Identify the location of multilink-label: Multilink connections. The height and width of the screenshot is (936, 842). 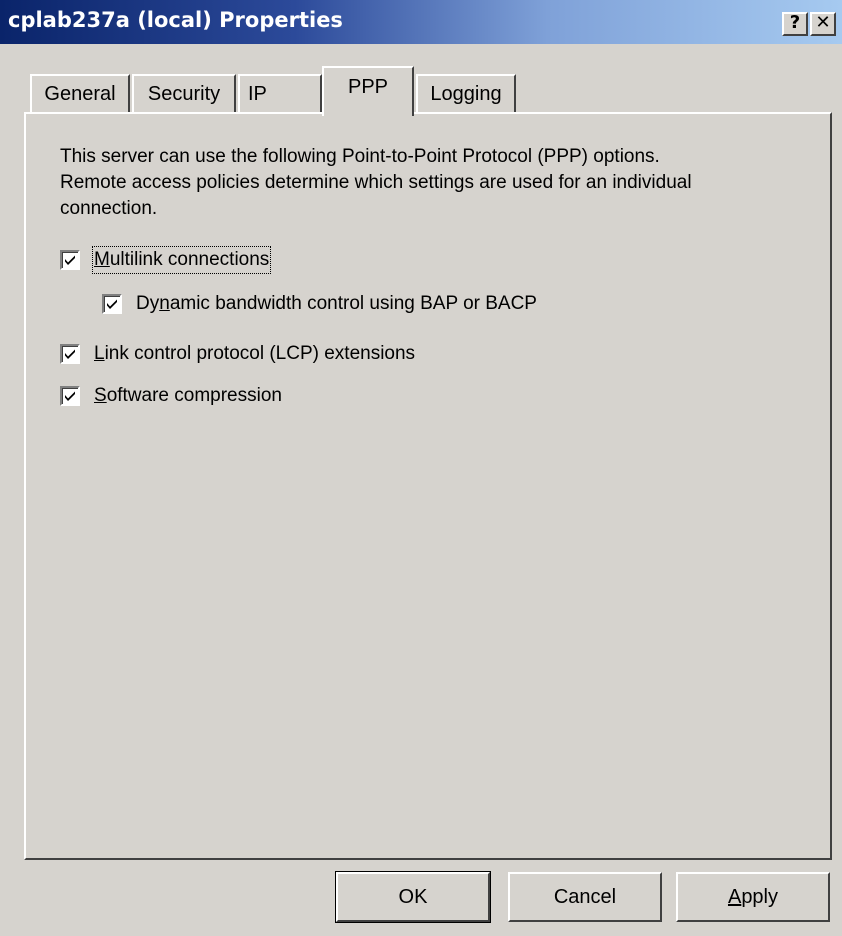
(181, 260).